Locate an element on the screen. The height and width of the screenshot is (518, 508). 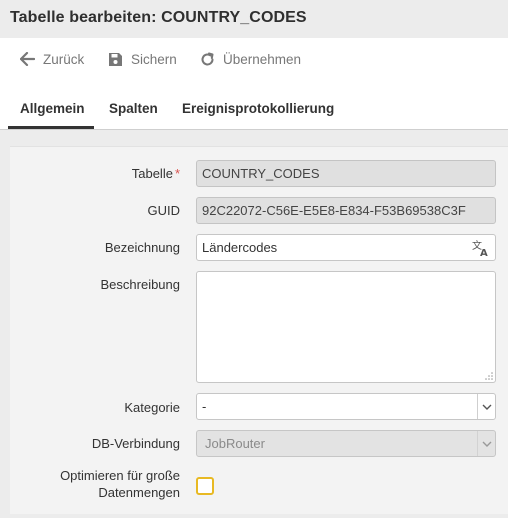
optimize-label-line1: Optimieren für große is located at coordinates (120, 475).